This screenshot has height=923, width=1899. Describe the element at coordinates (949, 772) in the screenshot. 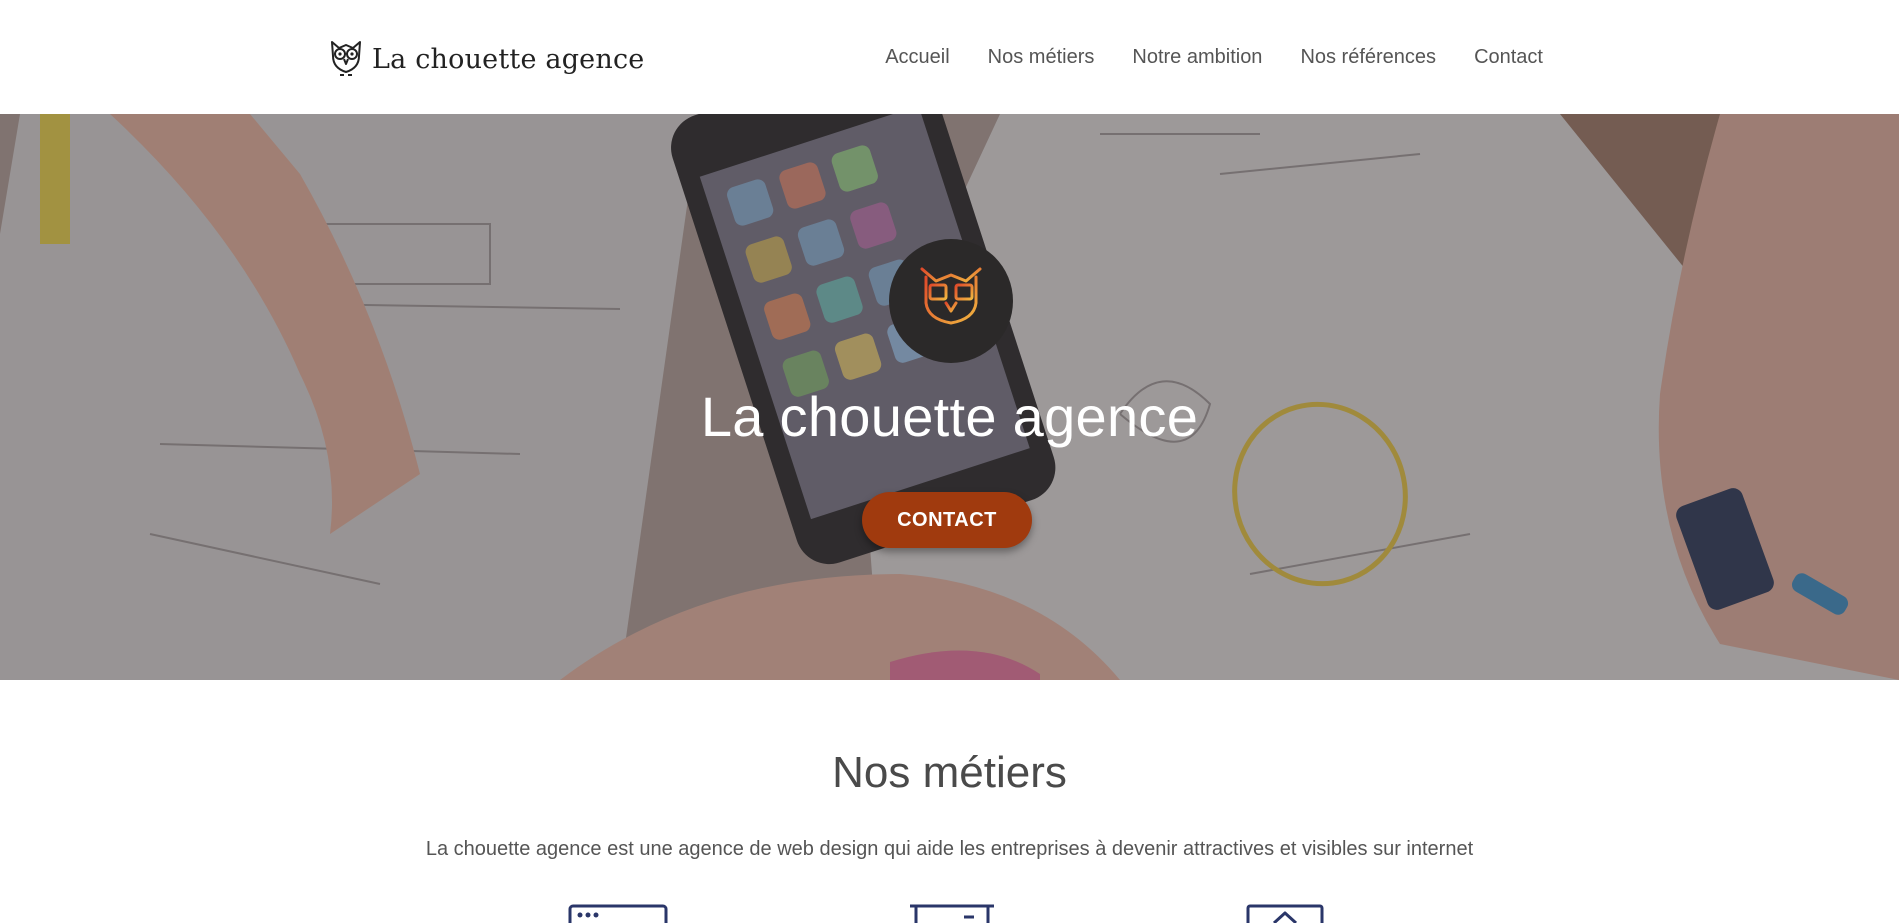

I see `section-title: Nos métiers` at that location.